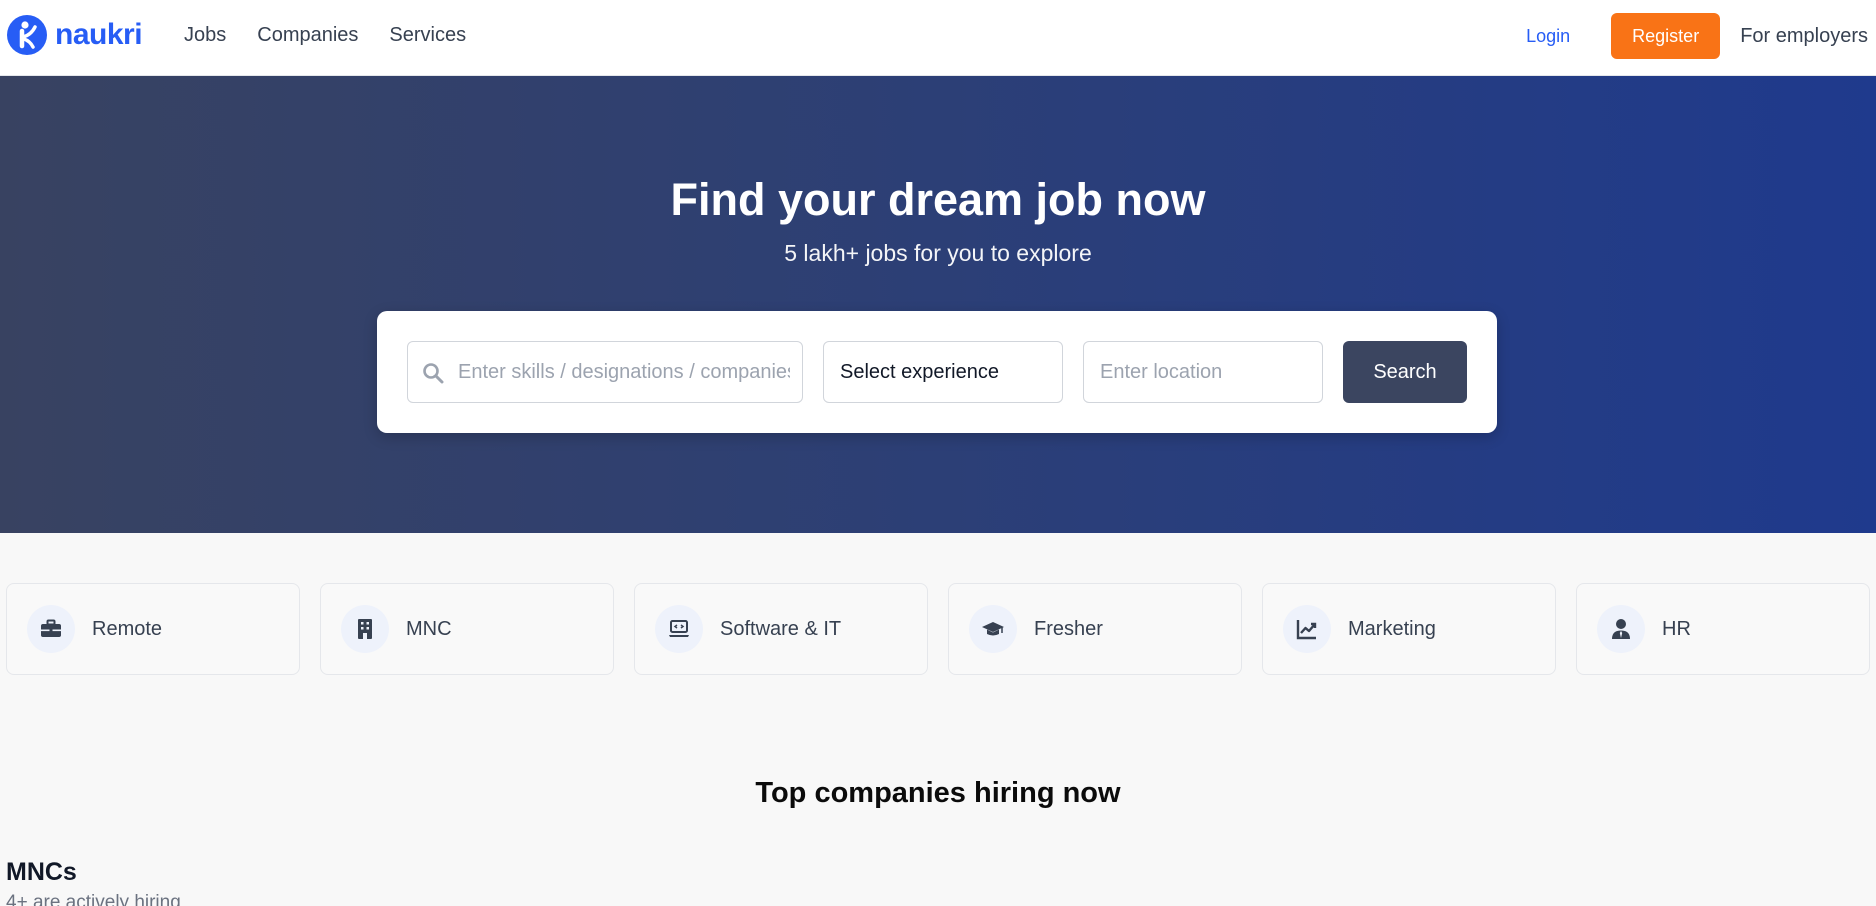  I want to click on chart-line-icon, so click(1307, 629).